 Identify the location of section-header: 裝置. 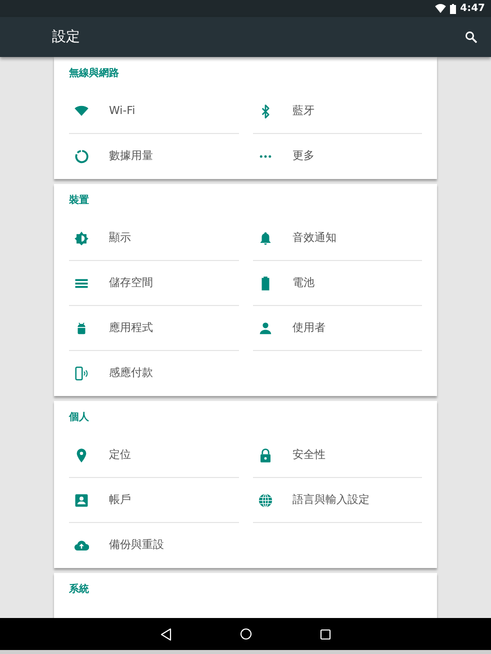
(79, 200).